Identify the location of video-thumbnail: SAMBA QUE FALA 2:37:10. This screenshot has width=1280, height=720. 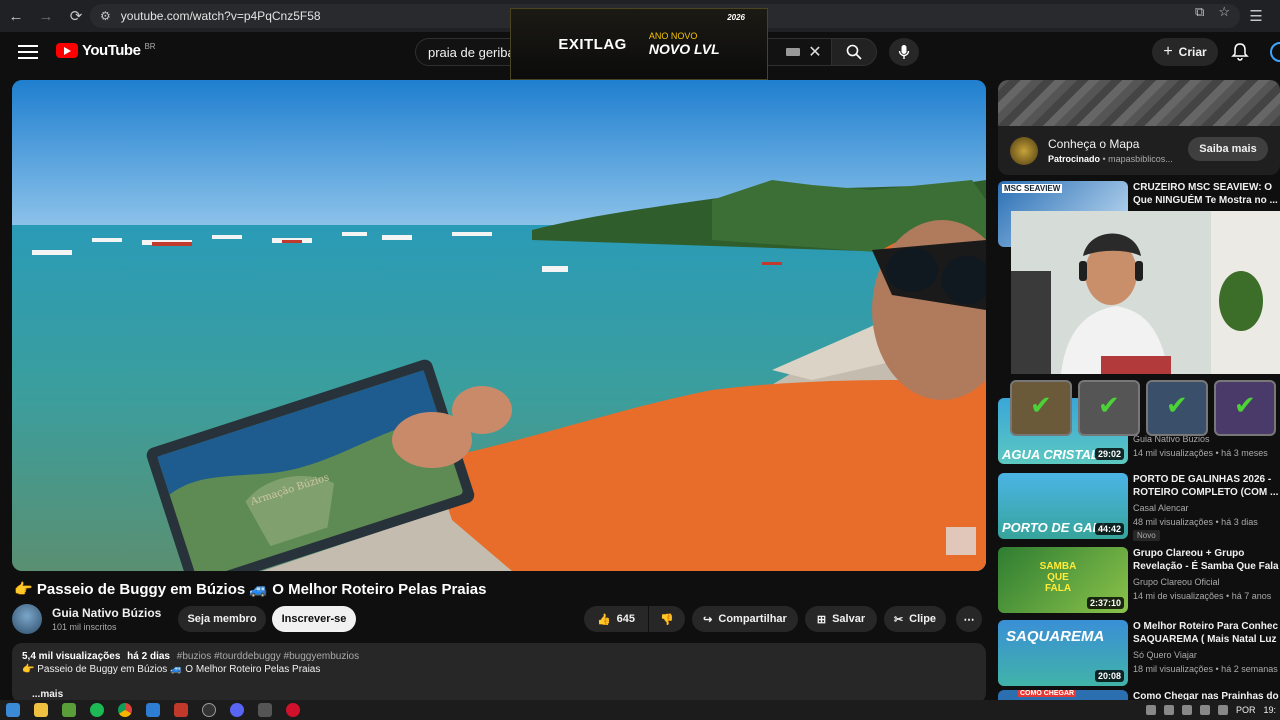
(1063, 580).